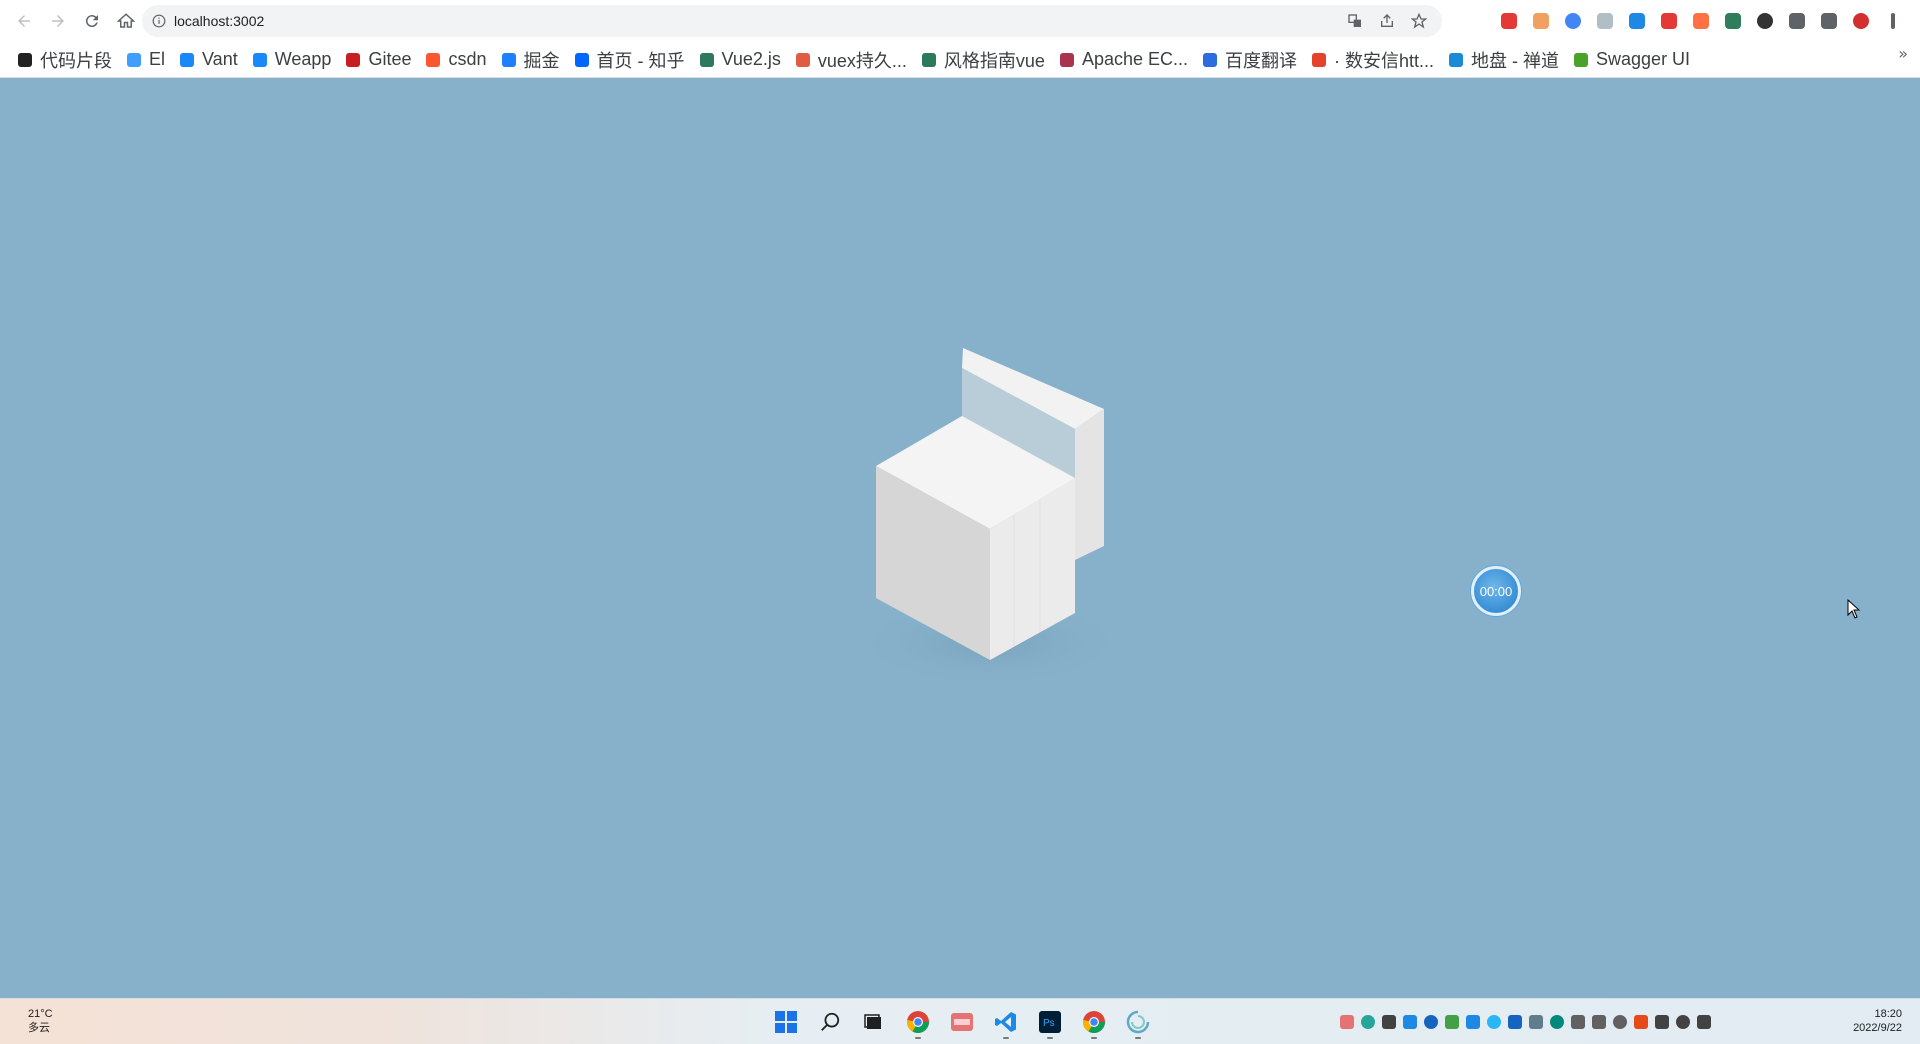 This screenshot has width=1920, height=1044. I want to click on bookmark-item: csdn, so click(456, 60).